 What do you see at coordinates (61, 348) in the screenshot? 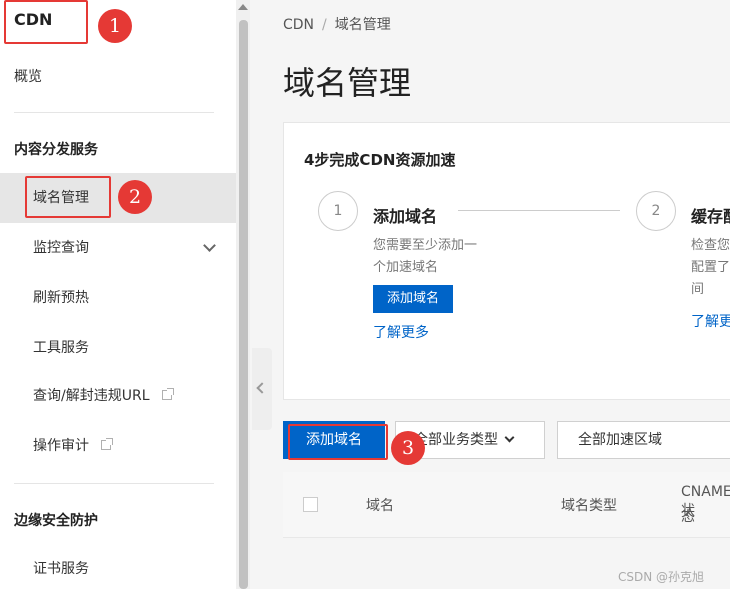
I see `sidebar-item-label: 工具服务` at bounding box center [61, 348].